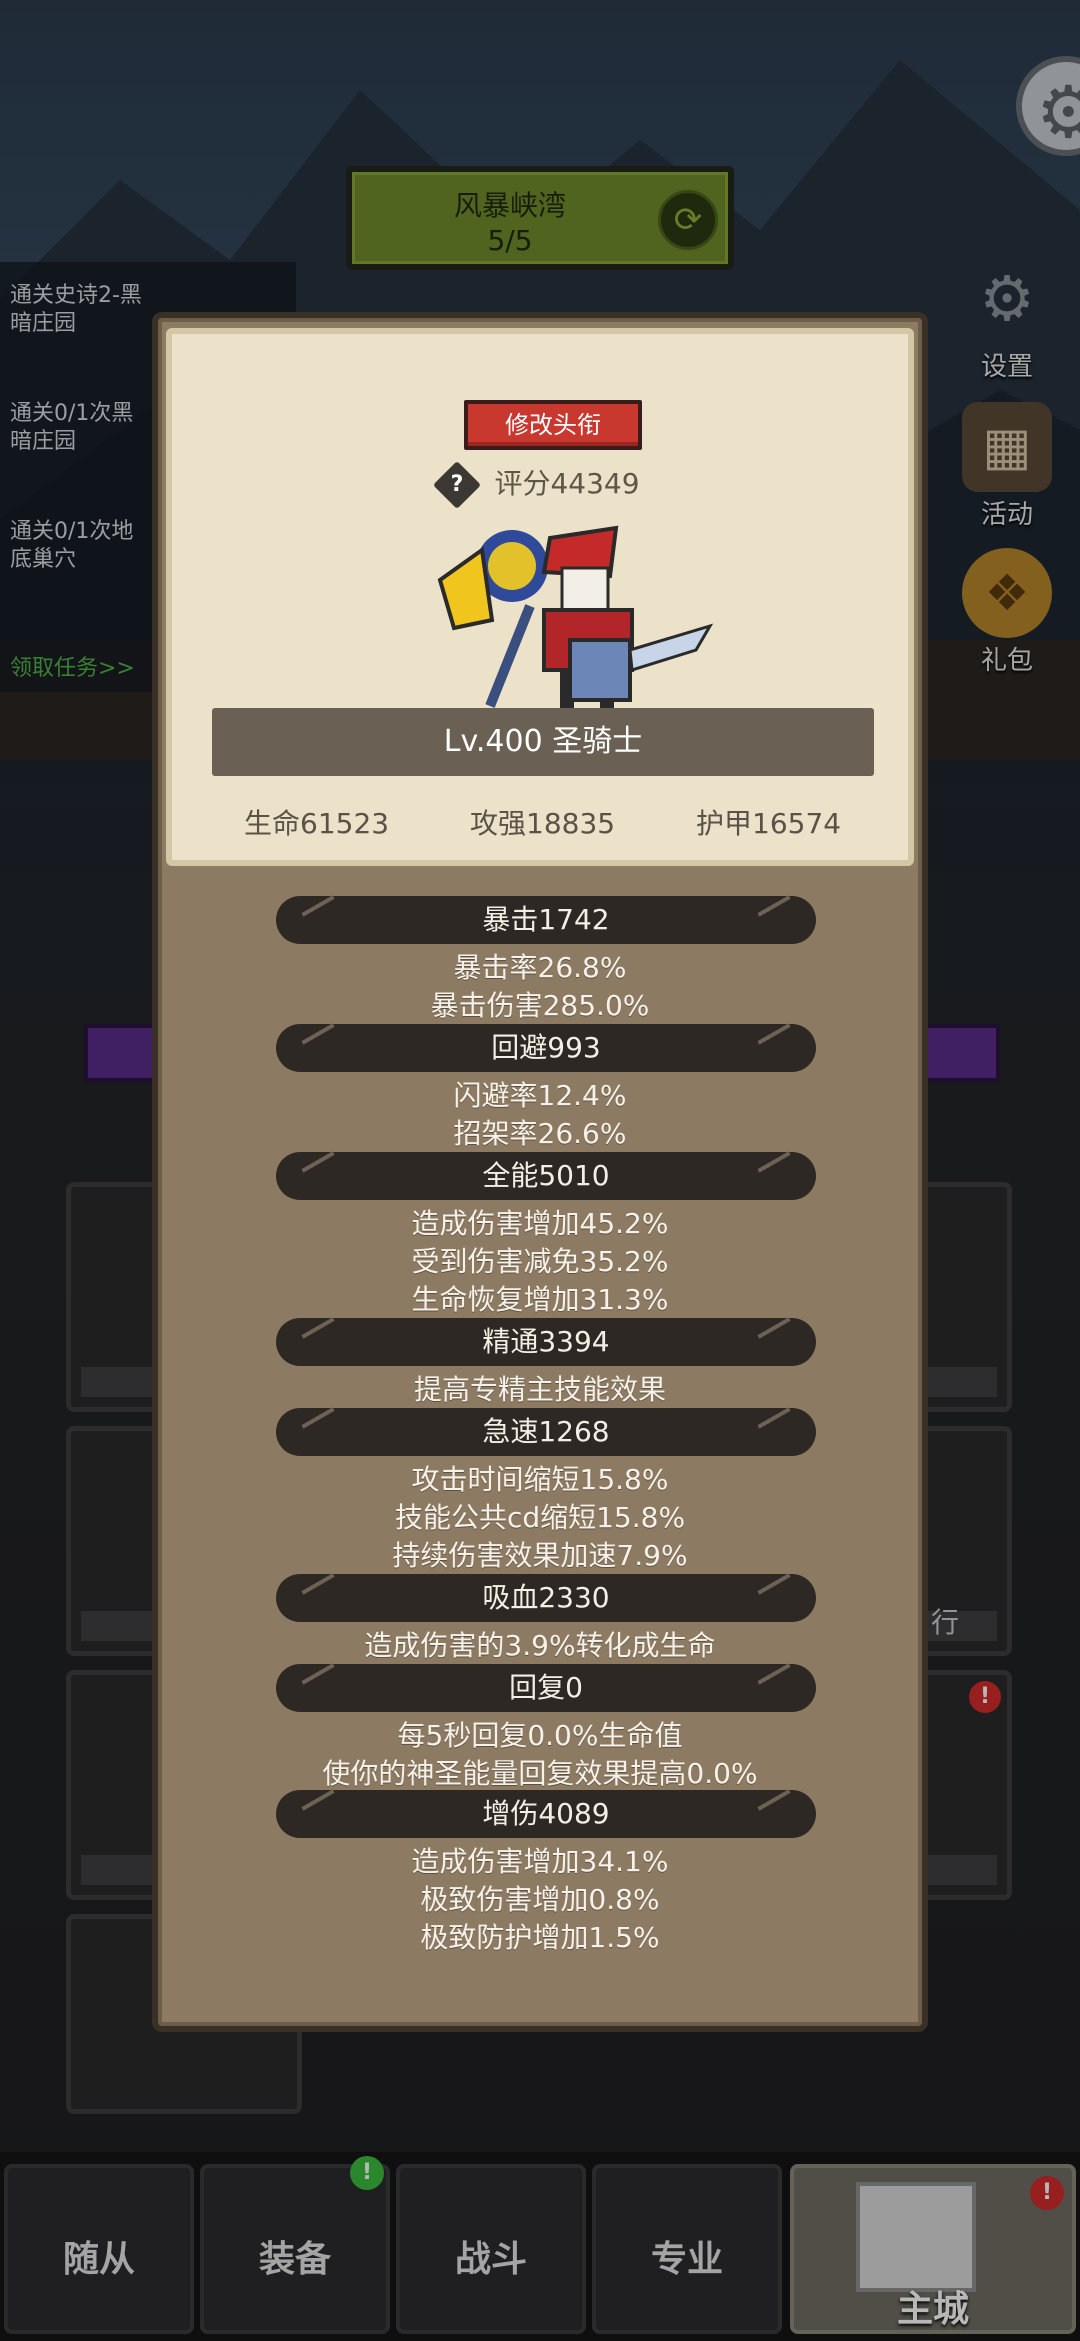 The width and height of the screenshot is (1080, 2341). I want to click on stat-attack-power: 攻强18835, so click(543, 823).